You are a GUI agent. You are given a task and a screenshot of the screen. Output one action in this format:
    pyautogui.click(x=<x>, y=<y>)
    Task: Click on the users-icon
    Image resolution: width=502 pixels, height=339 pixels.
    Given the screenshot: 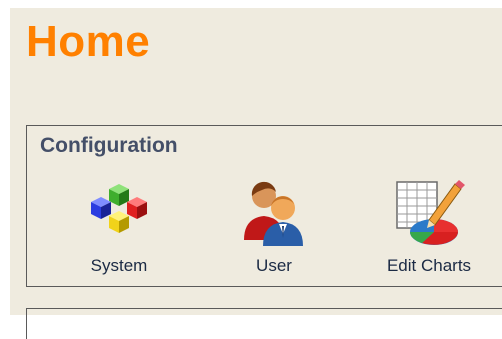 What is the action you would take?
    pyautogui.click(x=273, y=213)
    